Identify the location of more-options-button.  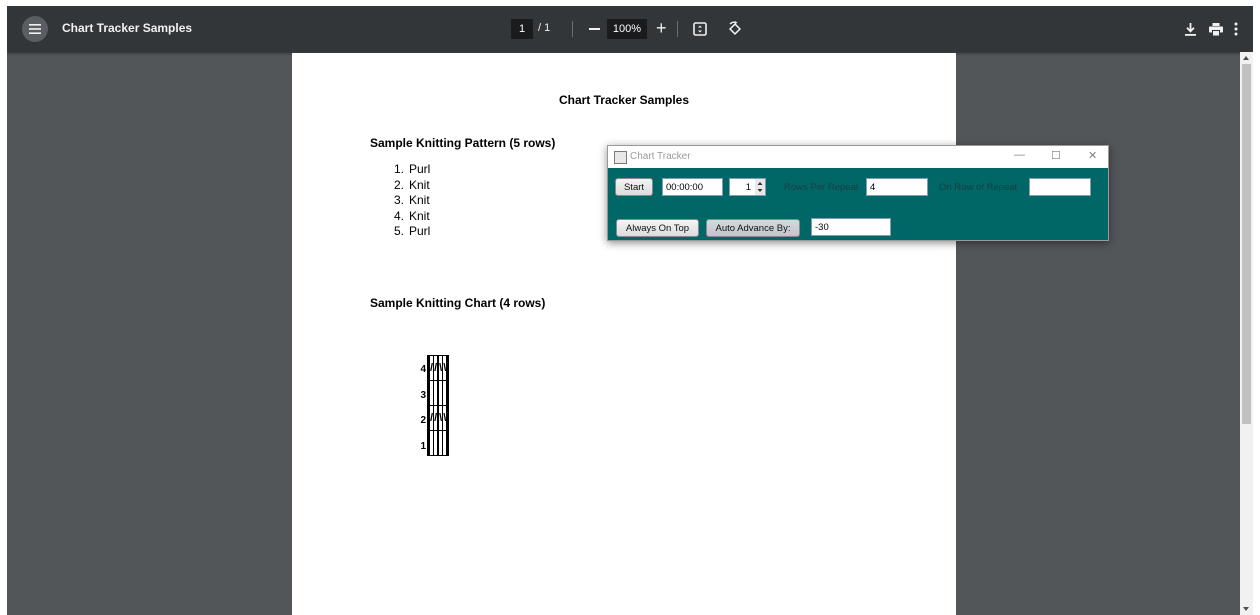
(1236, 29).